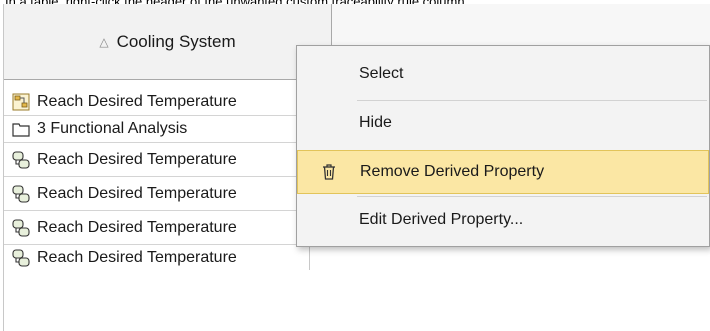 The width and height of the screenshot is (710, 331). What do you see at coordinates (452, 171) in the screenshot?
I see `menu-item-label: Remove Derived Property` at bounding box center [452, 171].